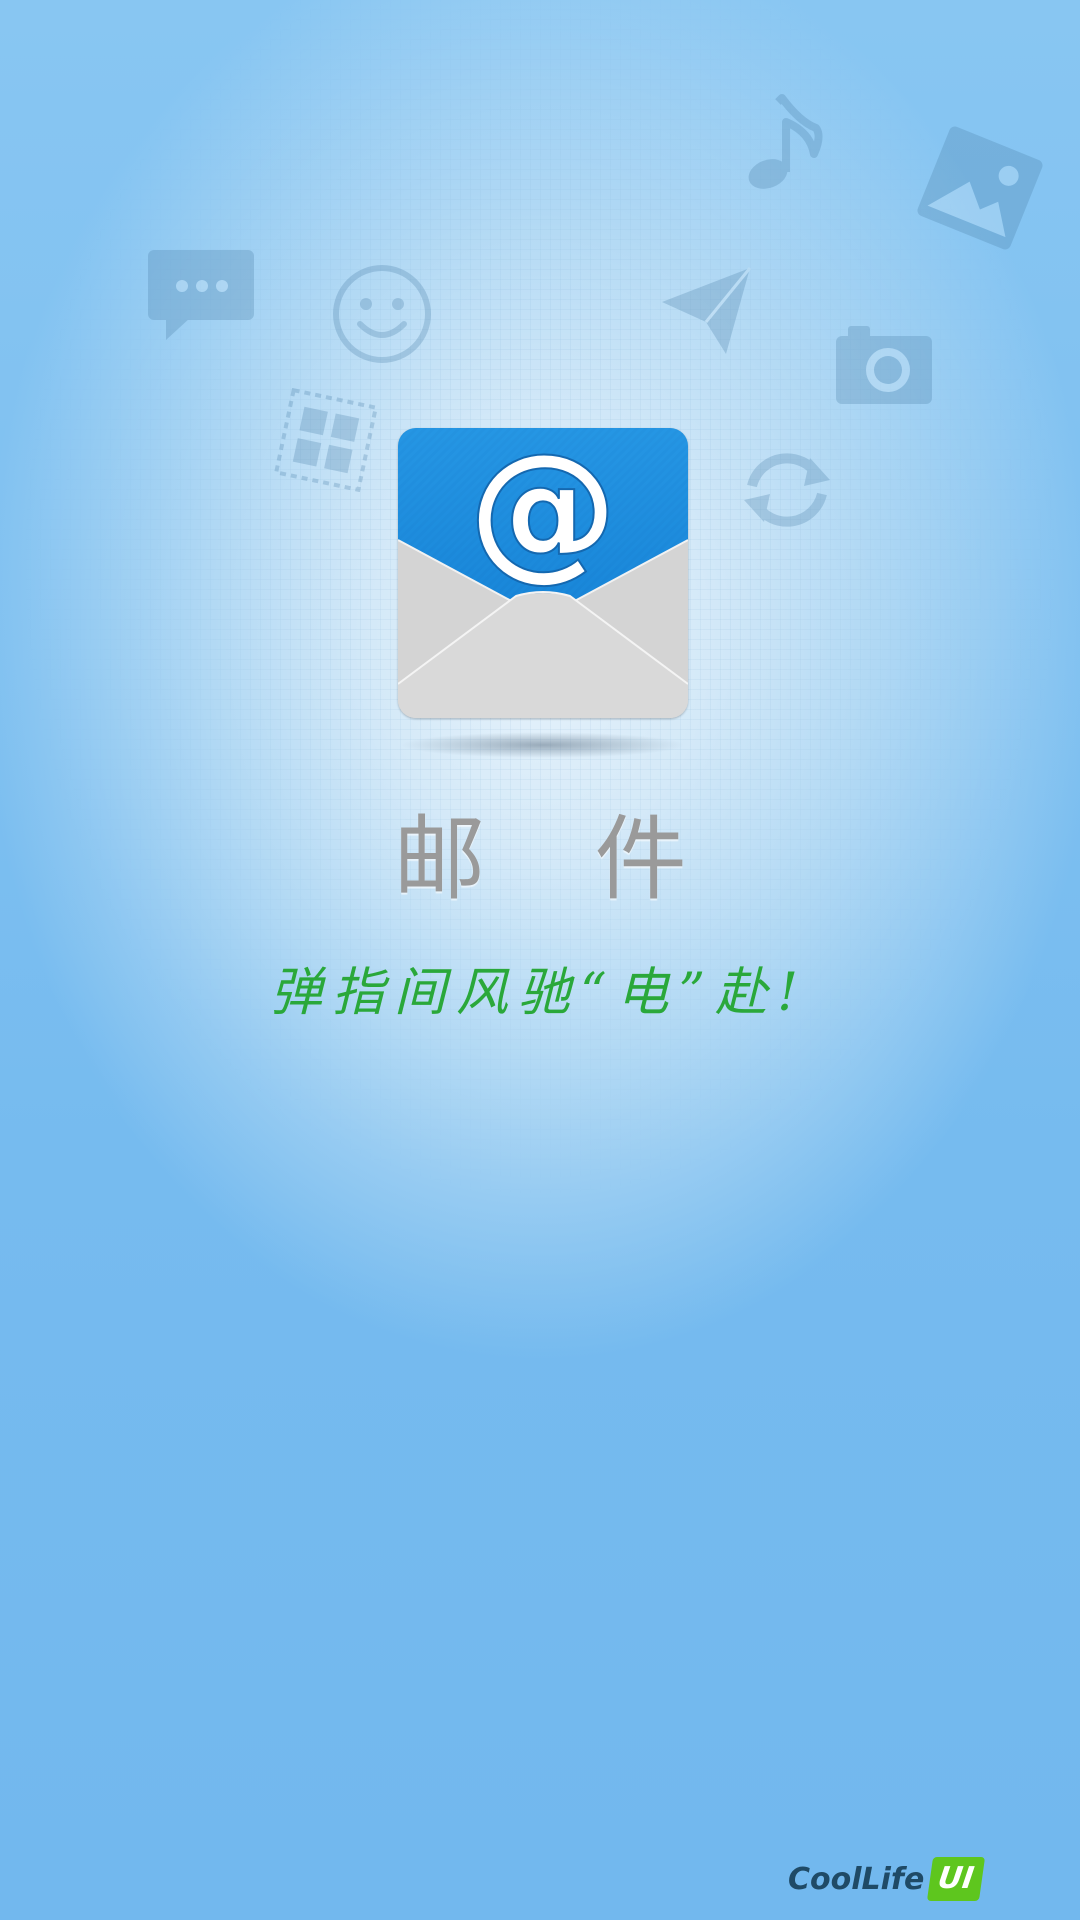  What do you see at coordinates (326, 440) in the screenshot?
I see `app-grid-icon` at bounding box center [326, 440].